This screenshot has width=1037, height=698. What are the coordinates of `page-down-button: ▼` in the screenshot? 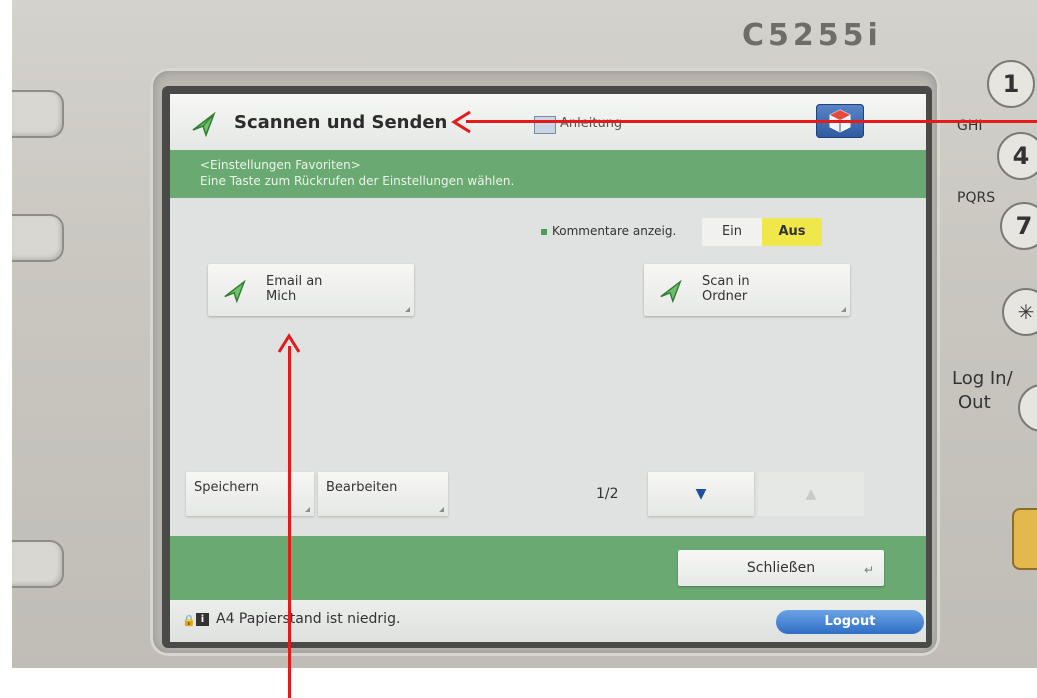 It's located at (701, 494).